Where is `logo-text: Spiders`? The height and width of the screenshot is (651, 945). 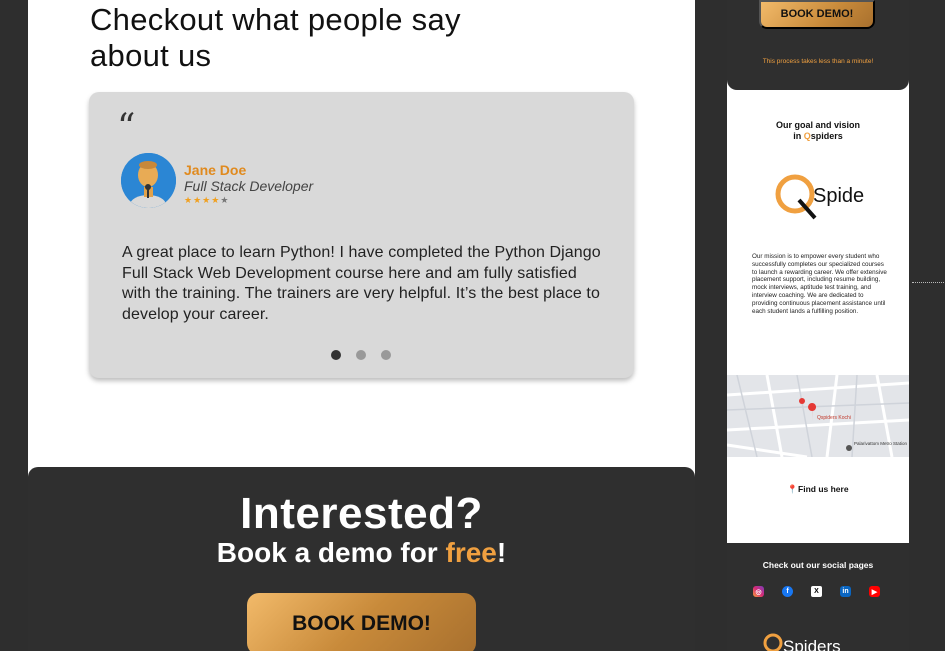
logo-text: Spiders is located at coordinates (839, 196).